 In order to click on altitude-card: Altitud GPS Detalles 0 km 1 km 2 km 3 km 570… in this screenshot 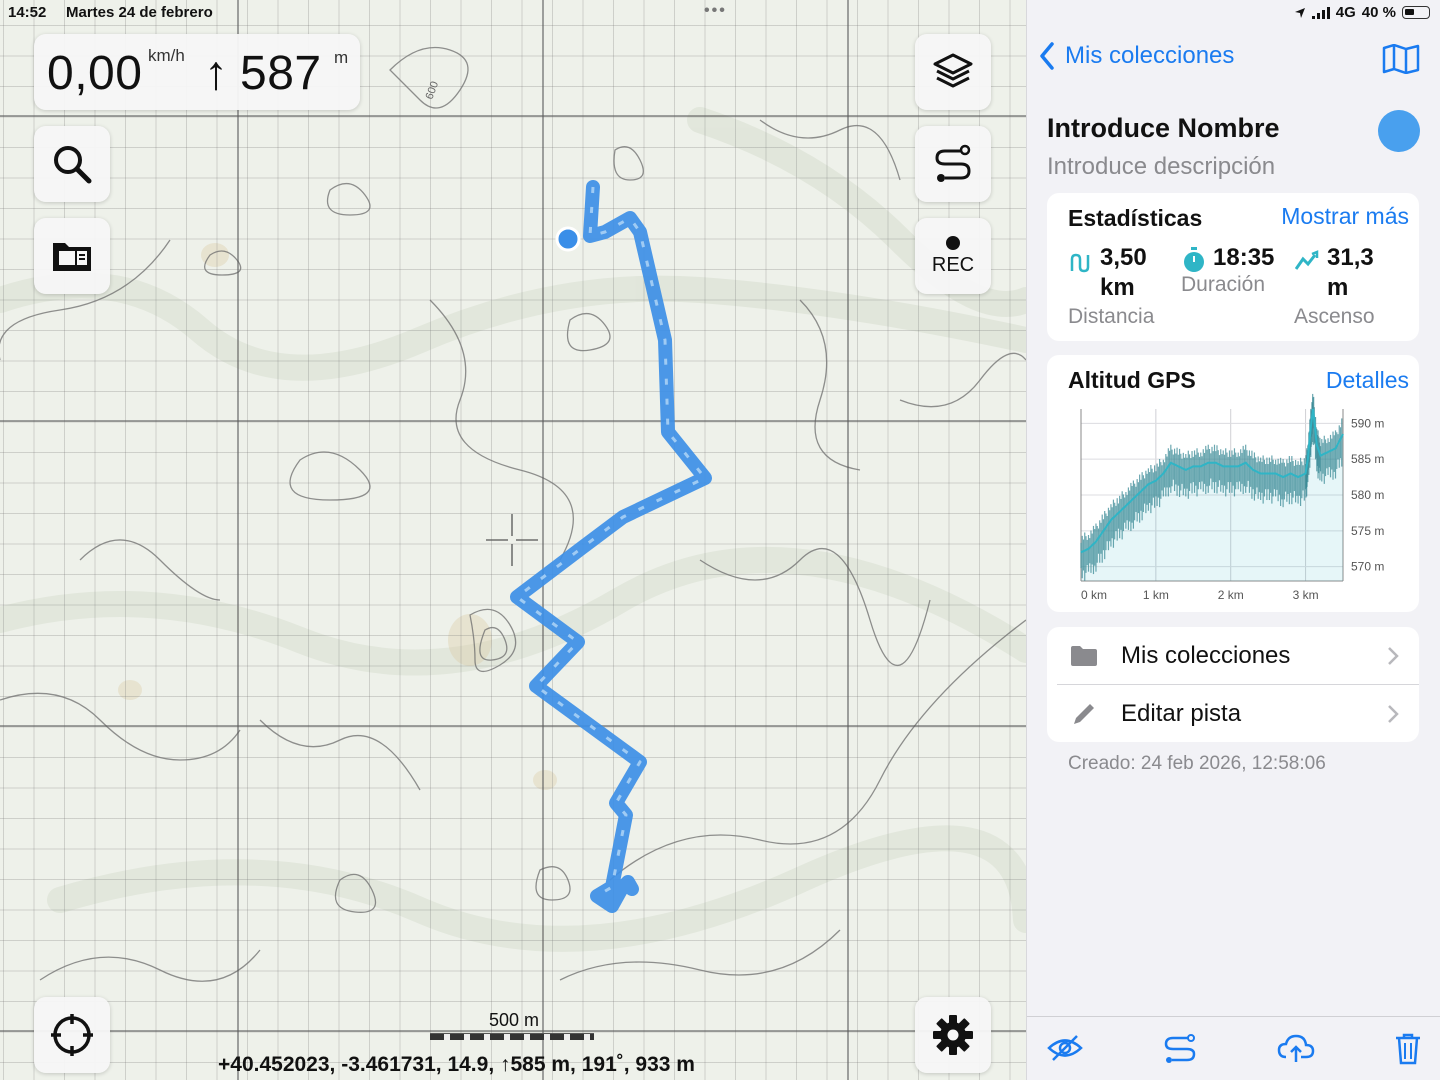, I will do `click(1233, 483)`.